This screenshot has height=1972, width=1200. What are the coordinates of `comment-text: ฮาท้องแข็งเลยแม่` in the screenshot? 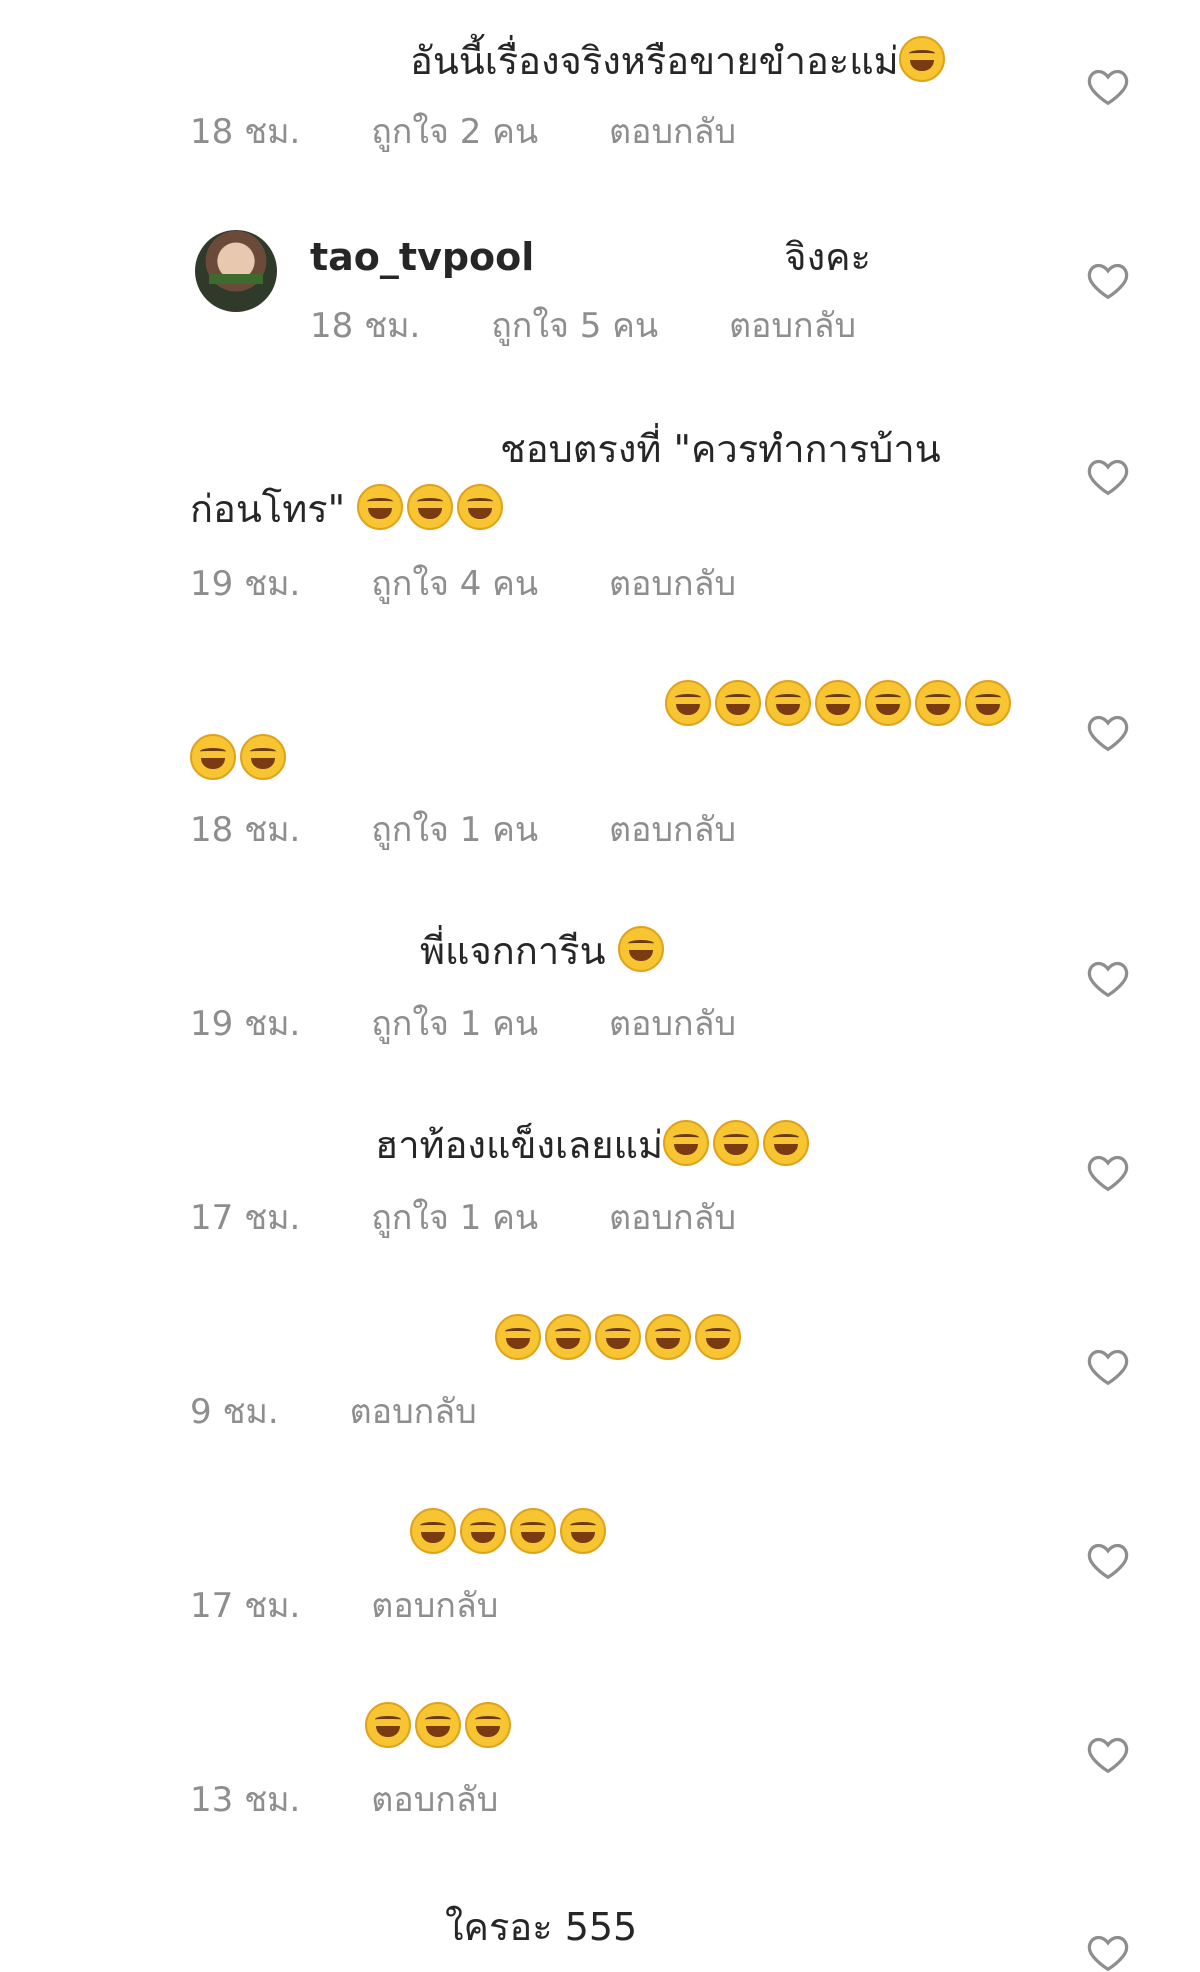 It's located at (787, 1145).